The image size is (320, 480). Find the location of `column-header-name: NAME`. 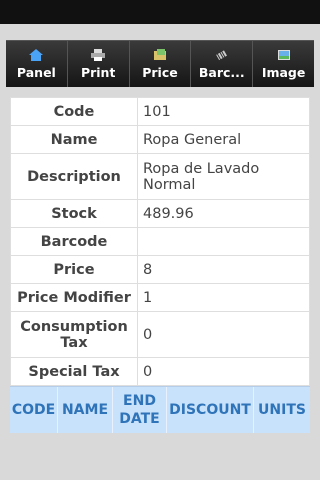

column-header-name: NAME is located at coordinates (85, 410).